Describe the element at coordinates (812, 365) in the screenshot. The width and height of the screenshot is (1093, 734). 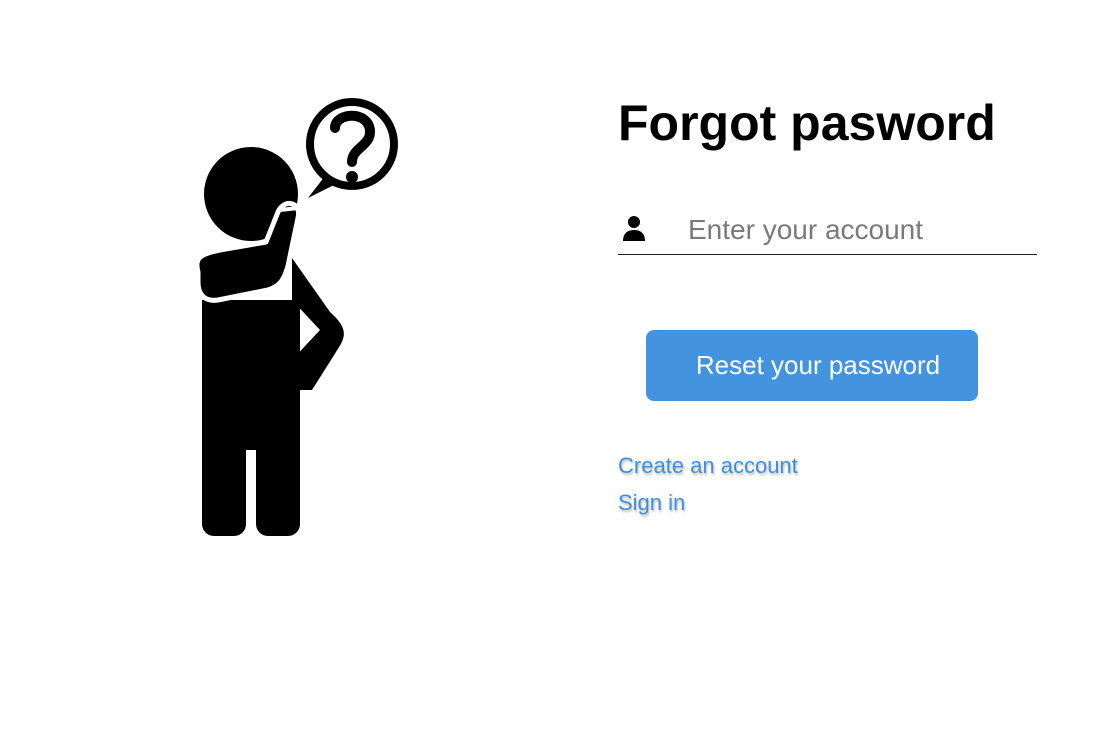
I see `reset-password-button: Reset your password` at that location.